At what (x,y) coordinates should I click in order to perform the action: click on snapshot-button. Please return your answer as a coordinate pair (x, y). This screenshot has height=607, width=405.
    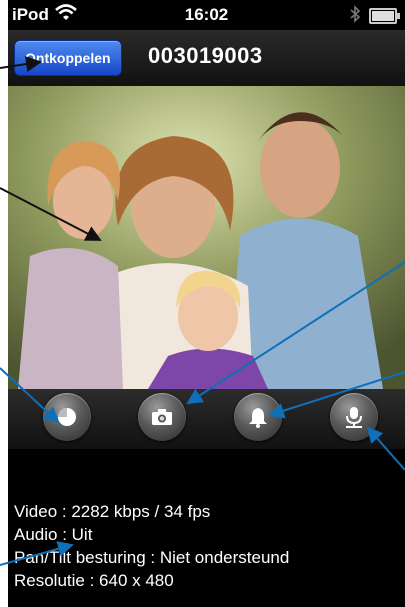
    Looking at the image, I should click on (162, 417).